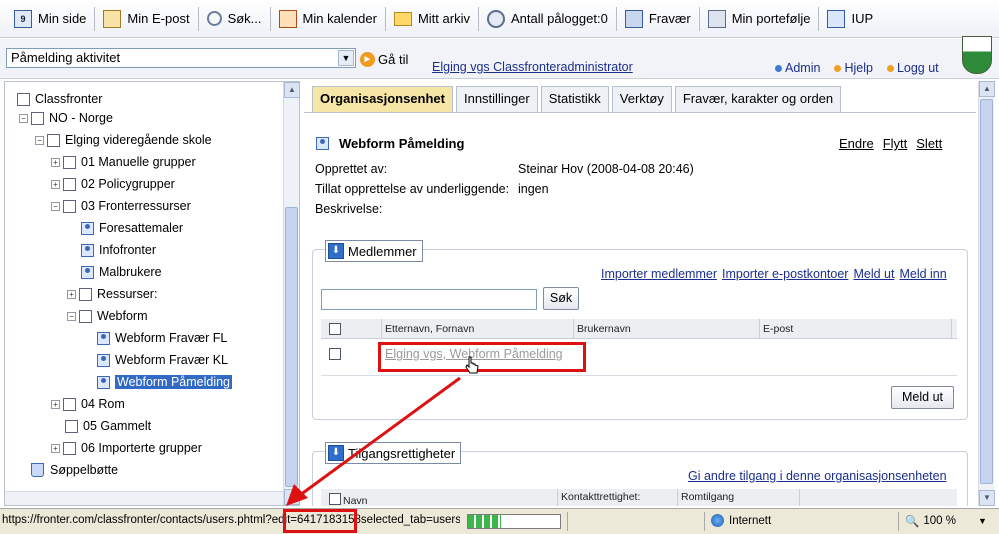  I want to click on content-vertical-scrollbar: ▲ ▼, so click(986, 293).